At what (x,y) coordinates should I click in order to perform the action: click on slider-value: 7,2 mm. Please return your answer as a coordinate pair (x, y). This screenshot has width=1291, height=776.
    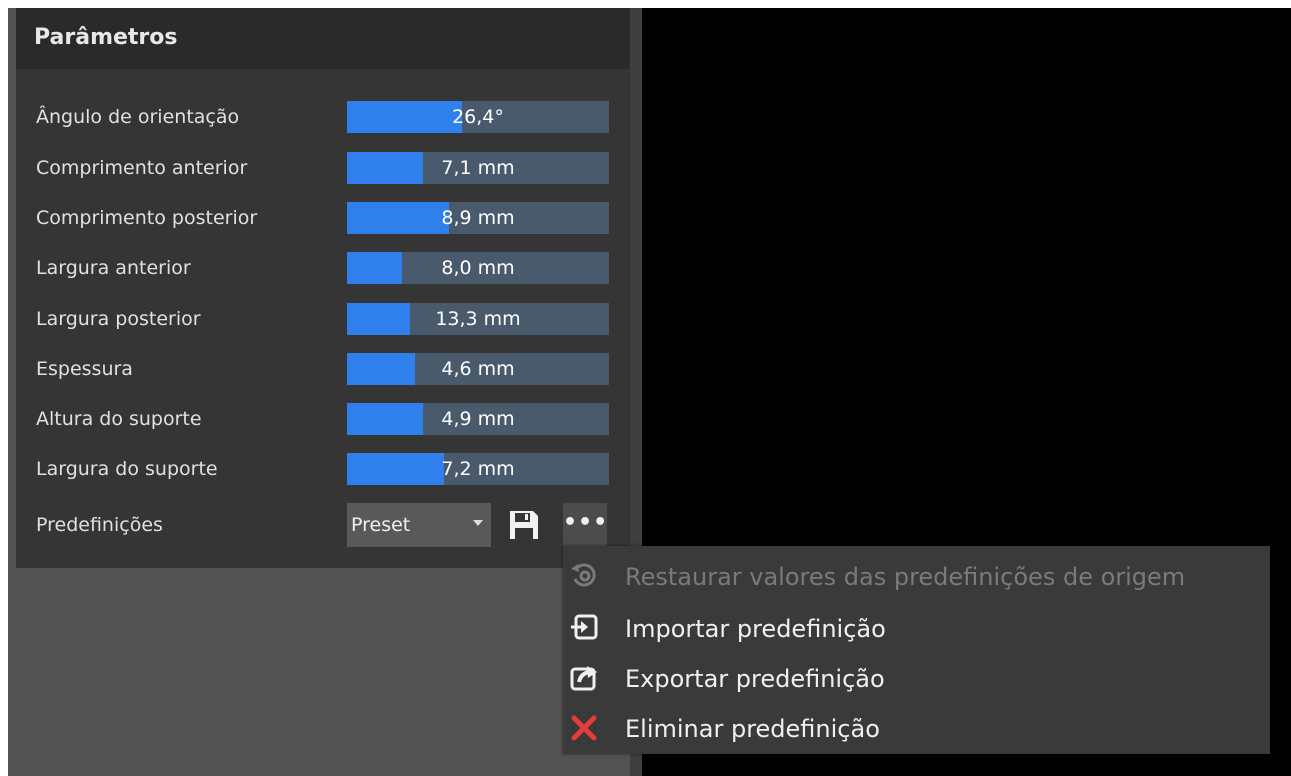
    Looking at the image, I should click on (478, 469).